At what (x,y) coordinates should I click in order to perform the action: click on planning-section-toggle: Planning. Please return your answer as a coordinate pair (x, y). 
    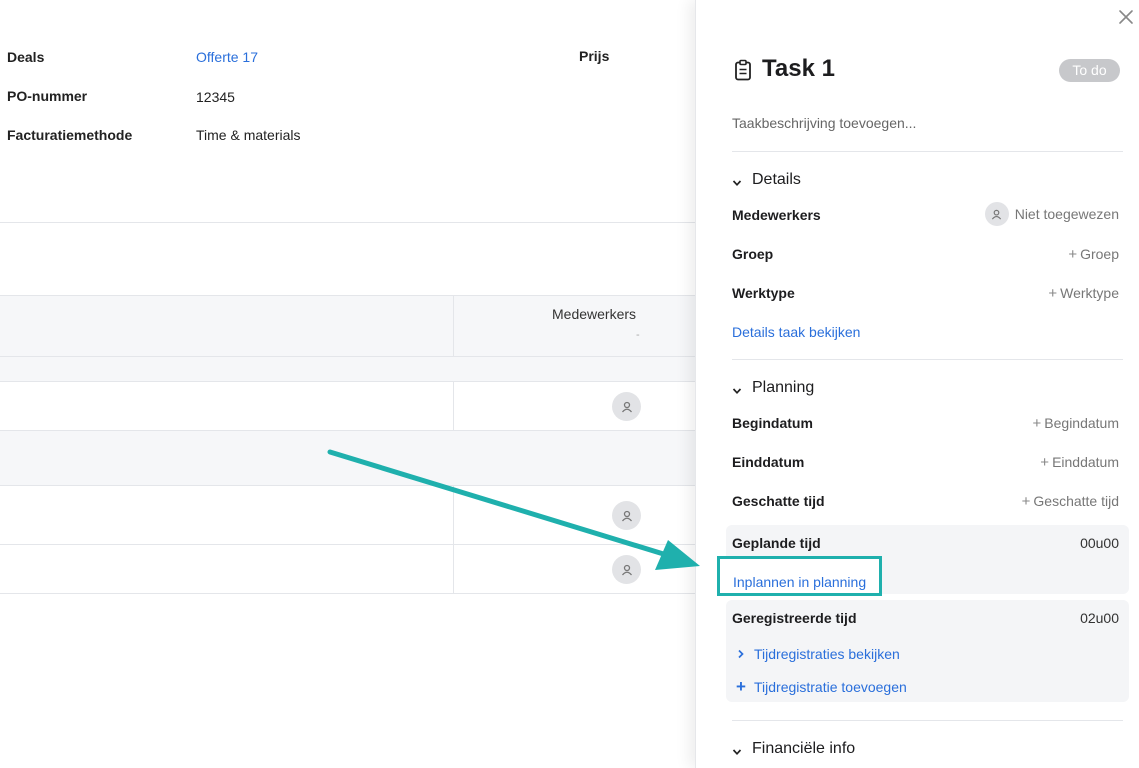
    Looking at the image, I should click on (773, 388).